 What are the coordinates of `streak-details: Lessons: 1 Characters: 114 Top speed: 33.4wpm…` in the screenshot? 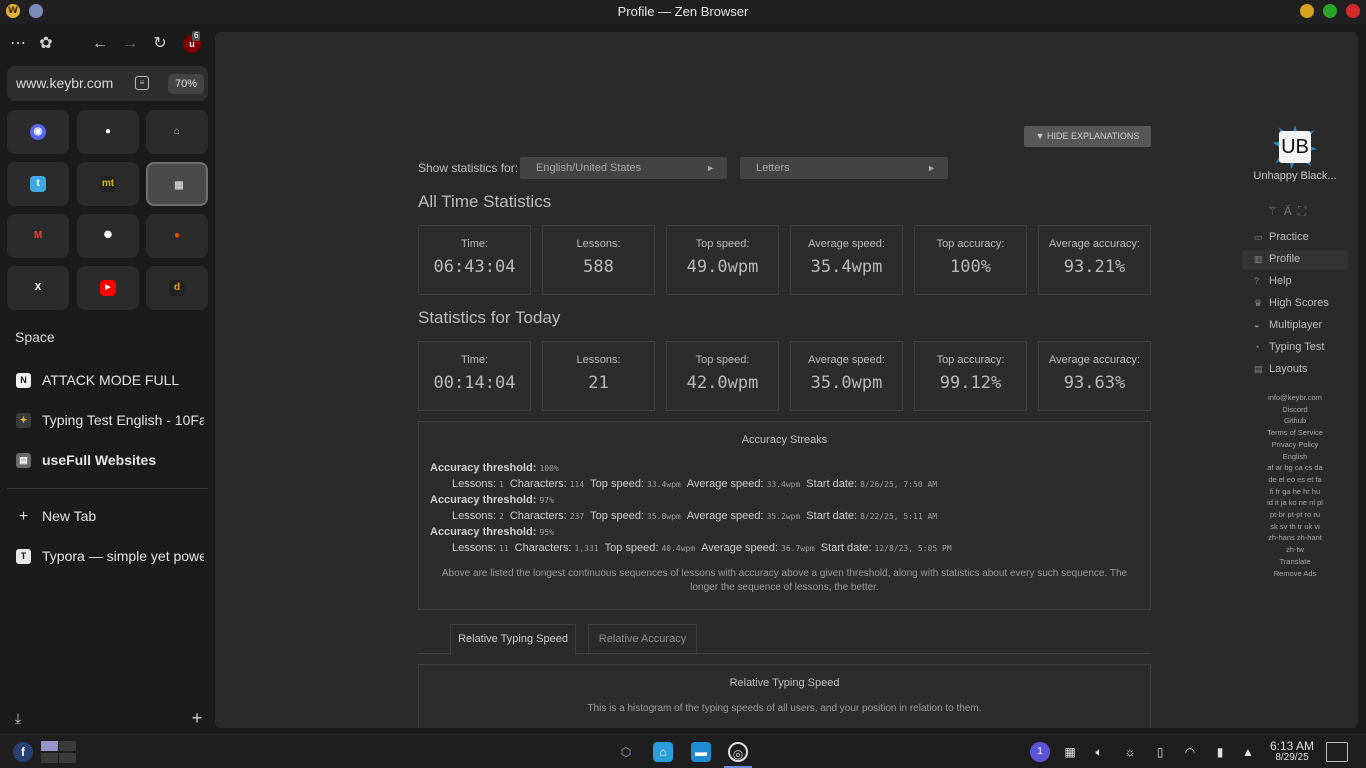 It's located at (697, 484).